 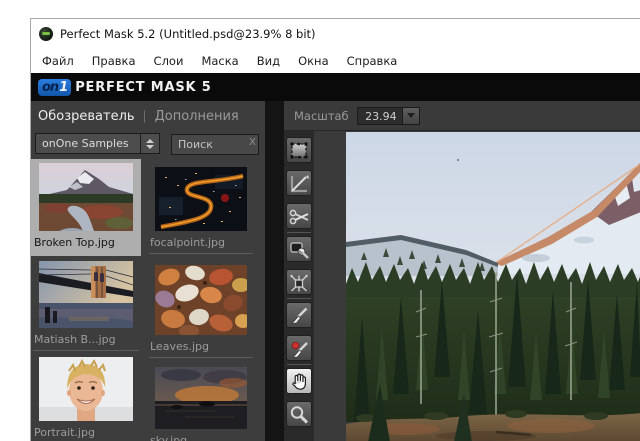 What do you see at coordinates (201, 300) in the screenshot?
I see `thumbnail-image-leaves` at bounding box center [201, 300].